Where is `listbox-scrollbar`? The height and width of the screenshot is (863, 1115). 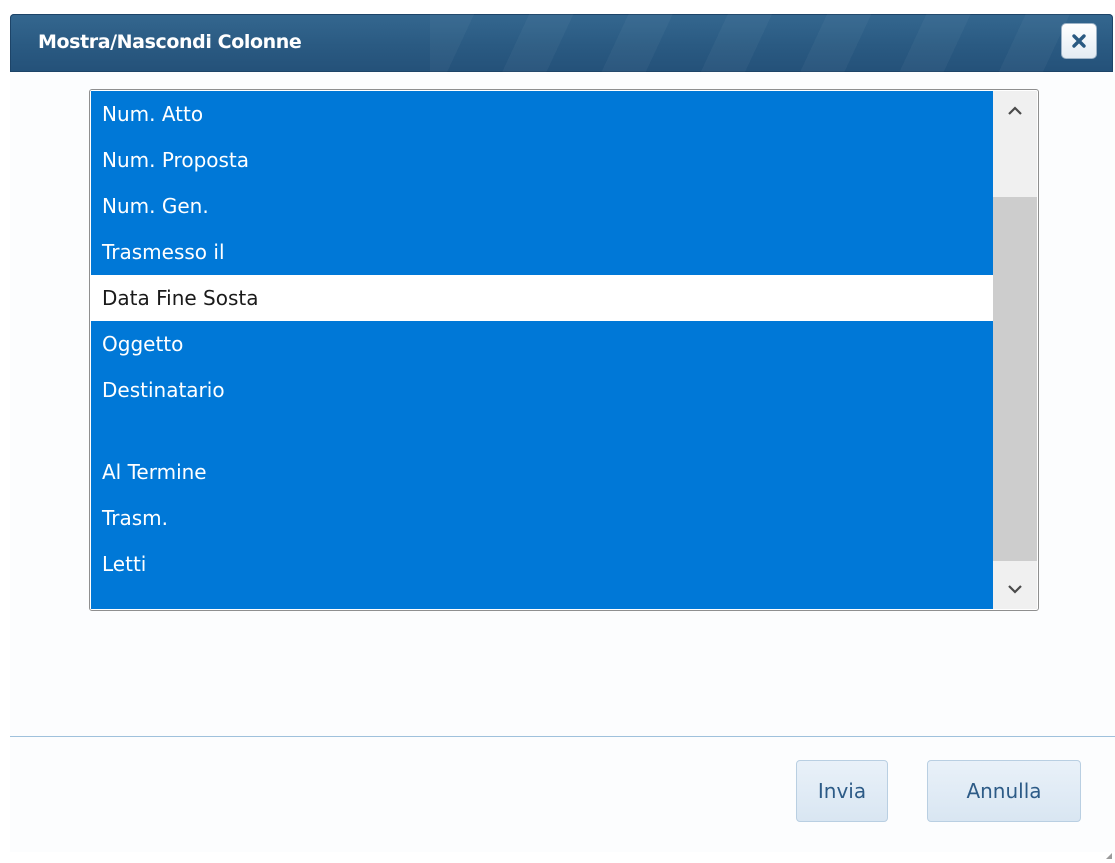
listbox-scrollbar is located at coordinates (1015, 350).